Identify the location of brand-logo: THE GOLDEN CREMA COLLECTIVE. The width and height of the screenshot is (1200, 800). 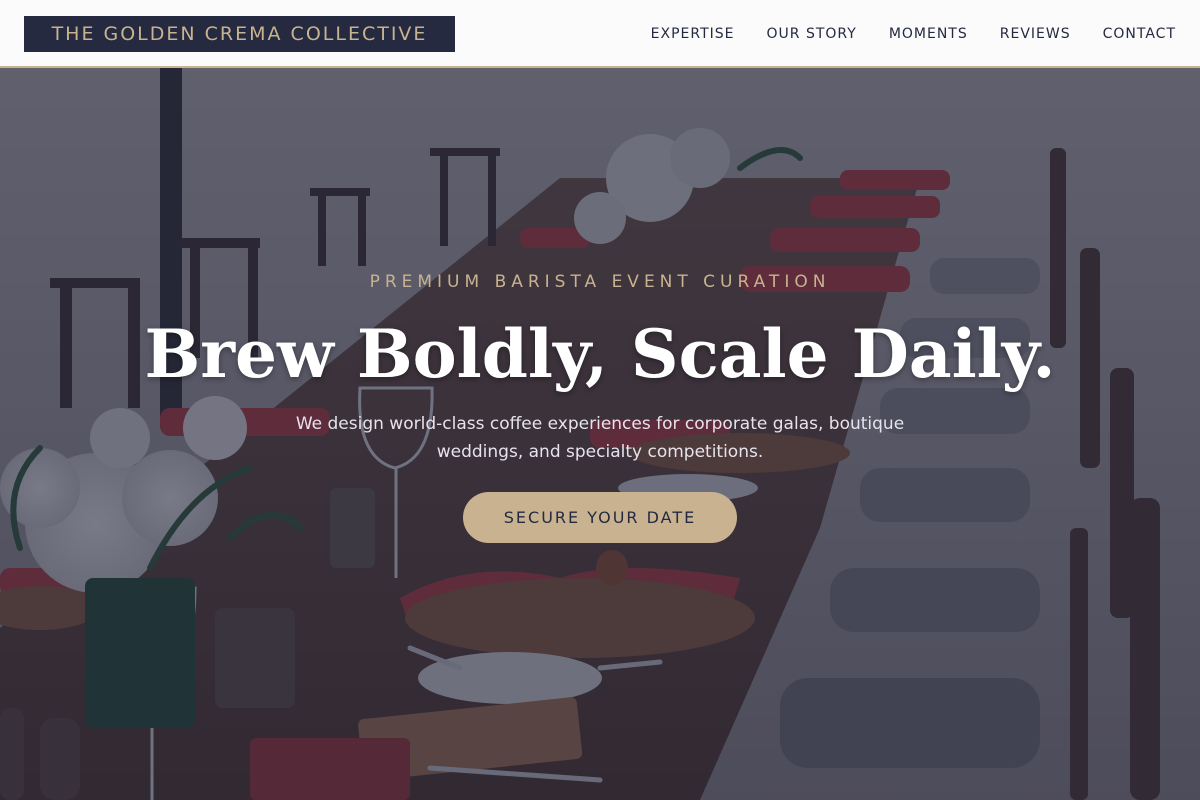
(239, 34).